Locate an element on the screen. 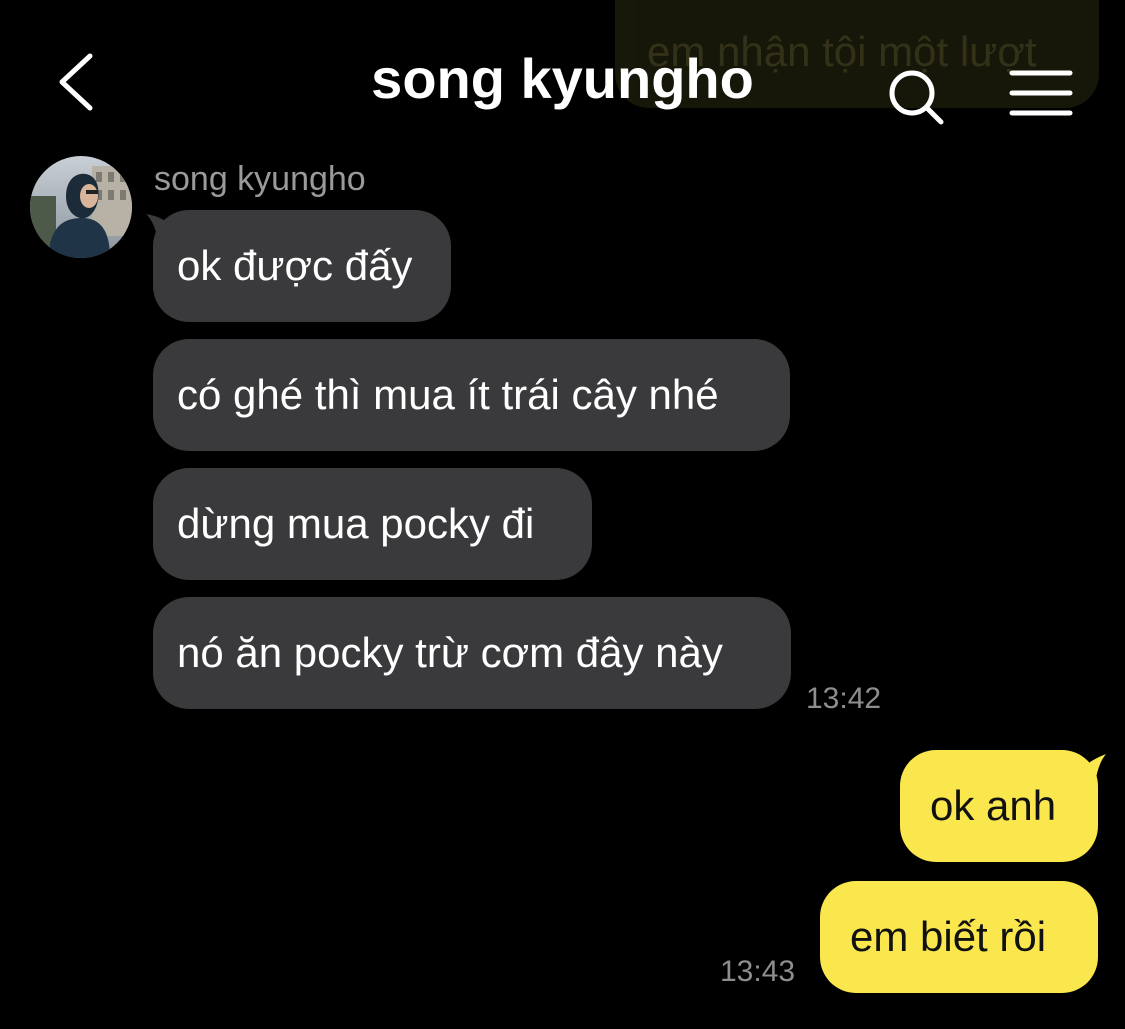  outgoing-message: ok anh is located at coordinates (999, 806).